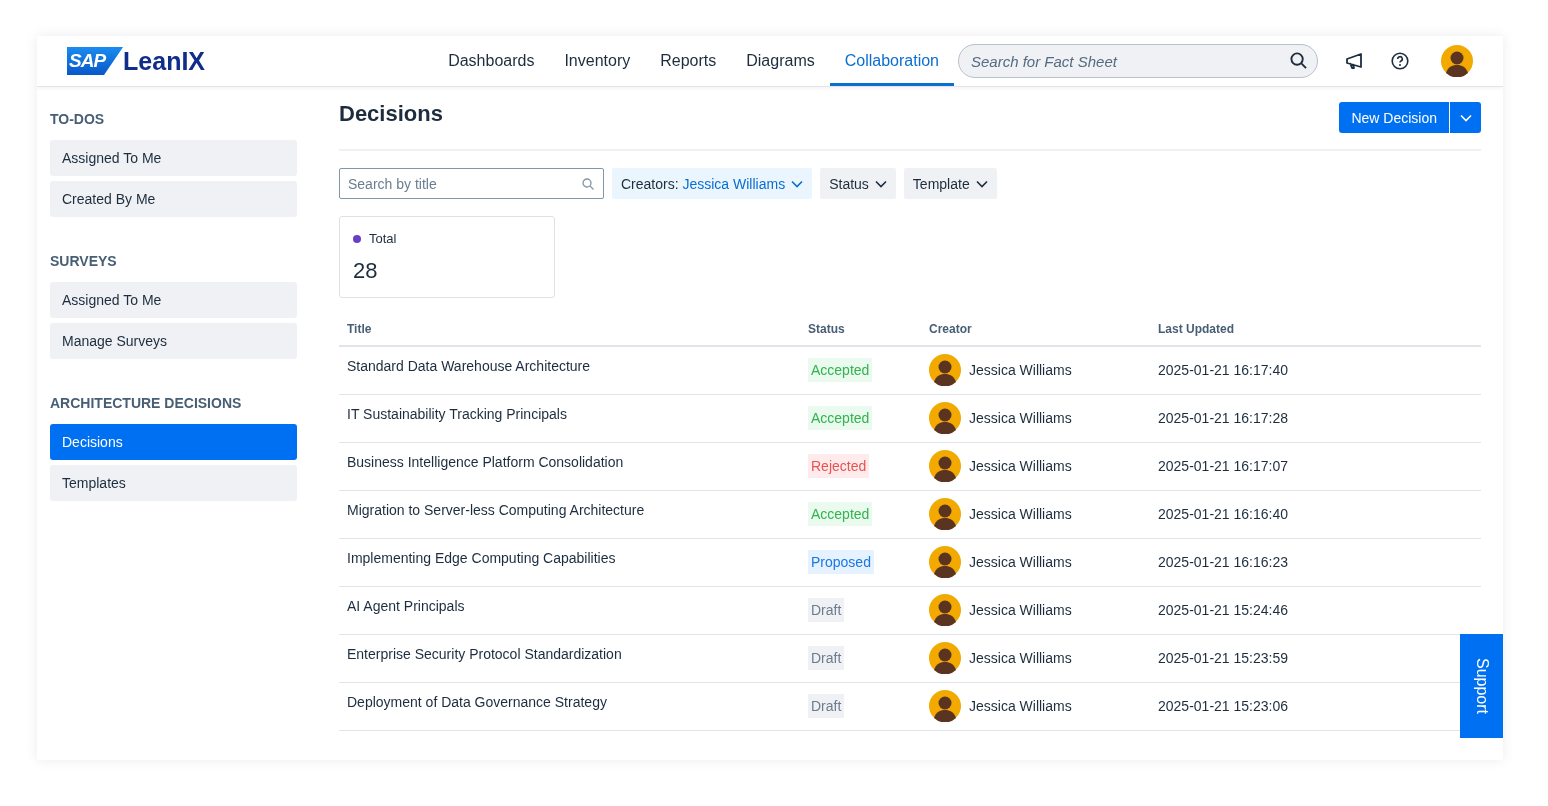  Describe the element at coordinates (496, 510) in the screenshot. I see `table-cell-text: Migration to Server-less Computing Architecture` at that location.